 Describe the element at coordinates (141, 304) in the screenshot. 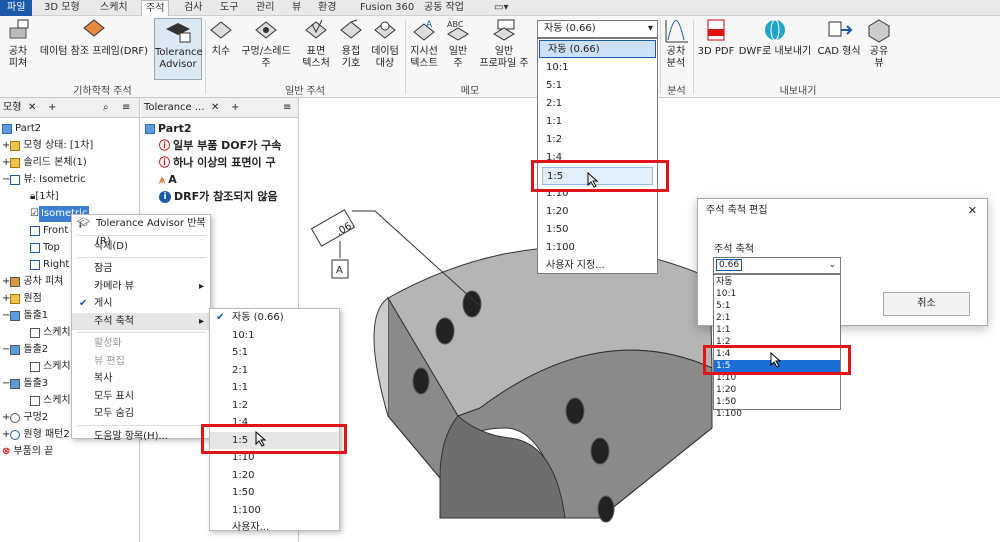

I see `menu-publish: ✔ 게시` at that location.